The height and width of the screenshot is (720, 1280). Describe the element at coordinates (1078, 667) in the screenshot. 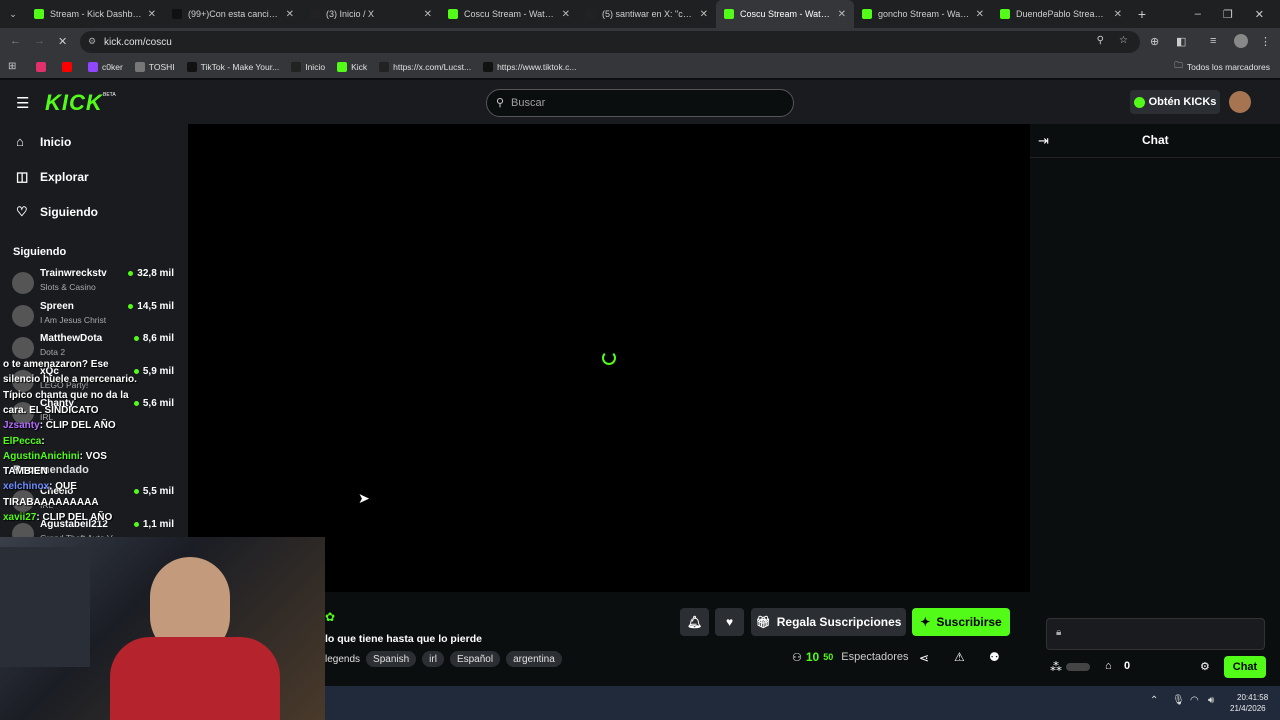

I see `toggle-switch` at that location.